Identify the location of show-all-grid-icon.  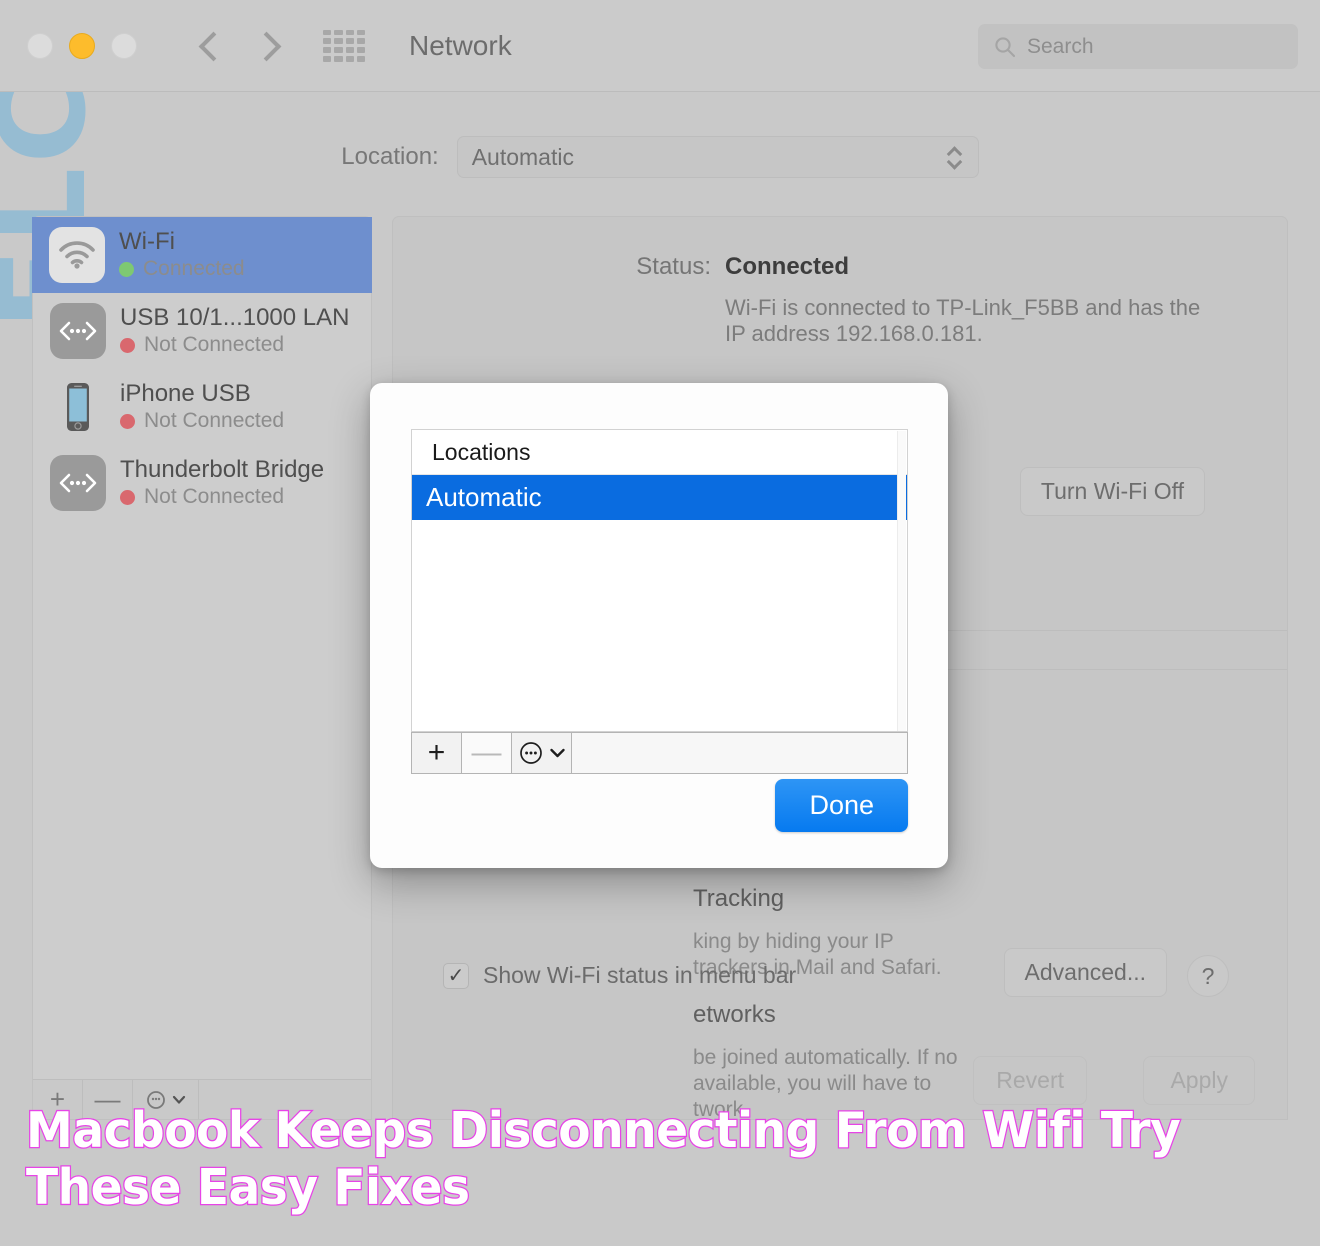
(344, 45).